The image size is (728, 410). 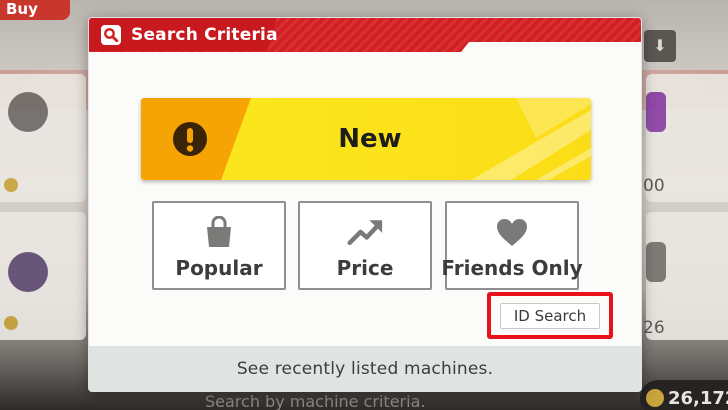 What do you see at coordinates (654, 328) in the screenshot?
I see `background-price-fragment: 26` at bounding box center [654, 328].